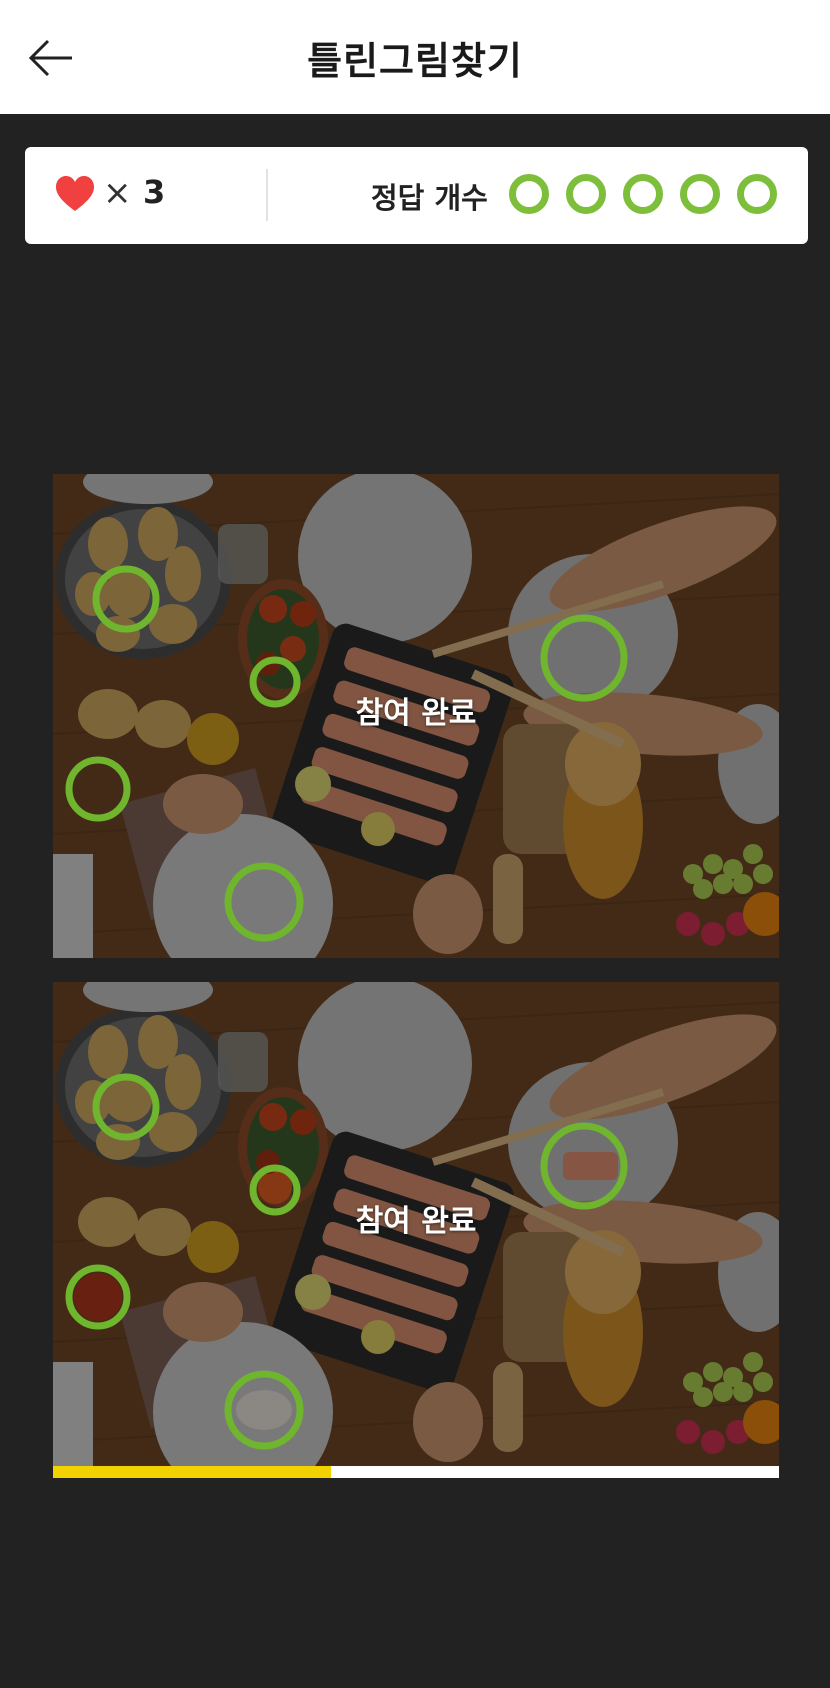 The image size is (830, 1688). Describe the element at coordinates (415, 61) in the screenshot. I see `page-title: 틀린그림찾기` at that location.